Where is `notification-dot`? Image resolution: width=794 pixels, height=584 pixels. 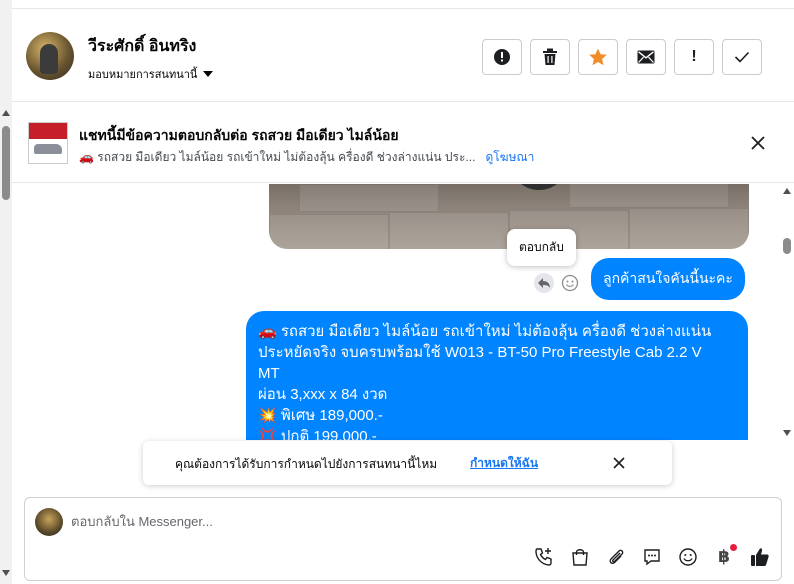
notification-dot is located at coordinates (733, 547).